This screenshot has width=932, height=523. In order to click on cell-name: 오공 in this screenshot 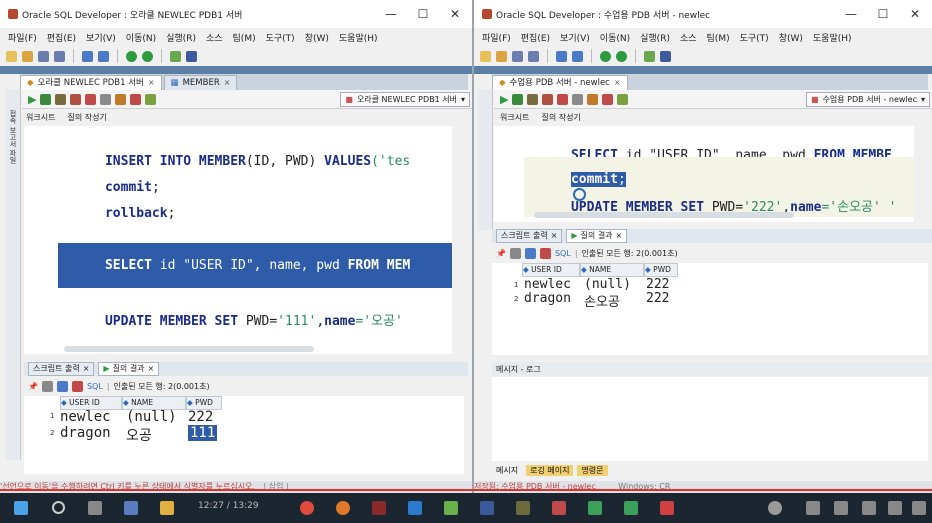, I will do `click(139, 435)`.